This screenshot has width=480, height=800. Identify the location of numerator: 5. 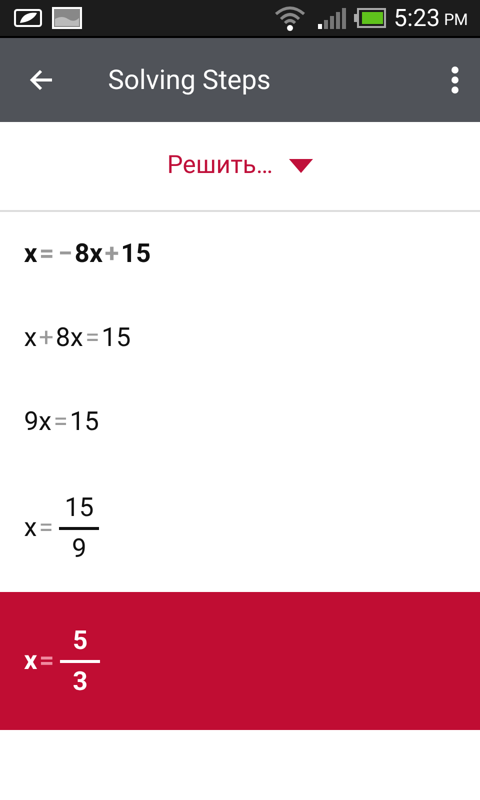
(80, 643).